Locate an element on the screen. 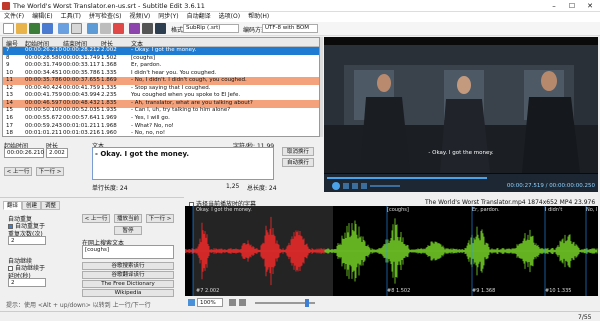 This screenshot has width=600, height=321. translate-prev-button: < 上一行 is located at coordinates (96, 218).